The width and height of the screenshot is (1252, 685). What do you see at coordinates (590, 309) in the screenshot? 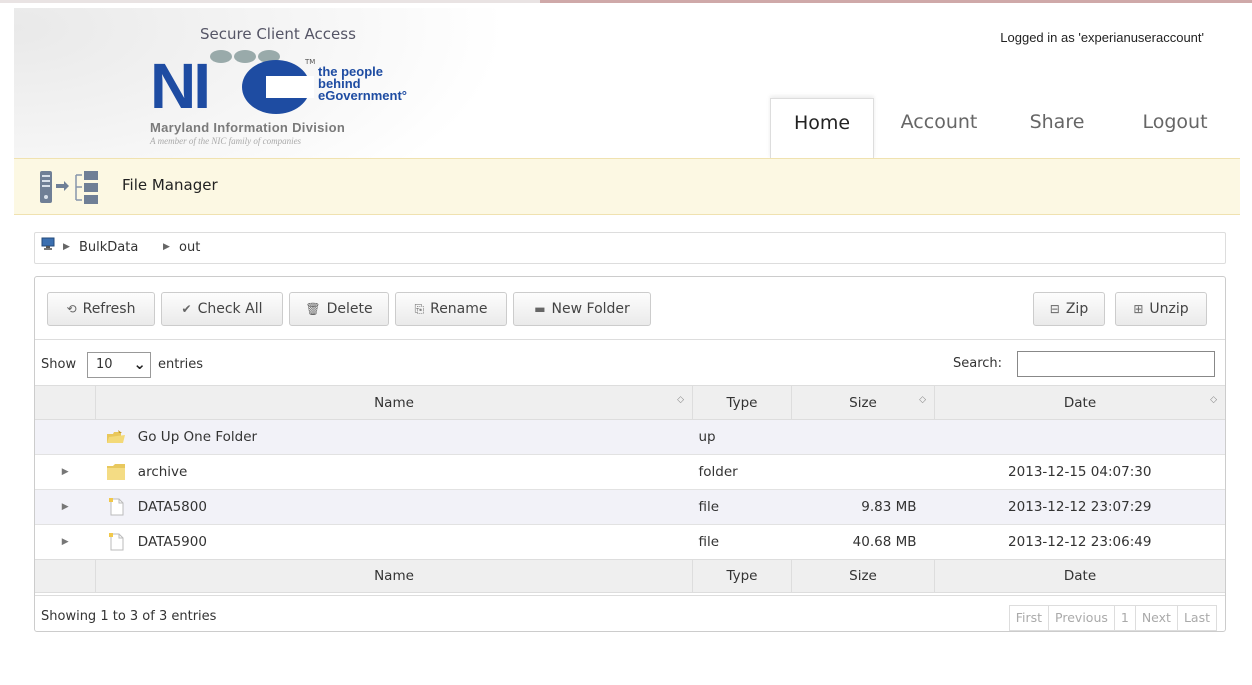
I see `new-folder-label: New Folder` at bounding box center [590, 309].